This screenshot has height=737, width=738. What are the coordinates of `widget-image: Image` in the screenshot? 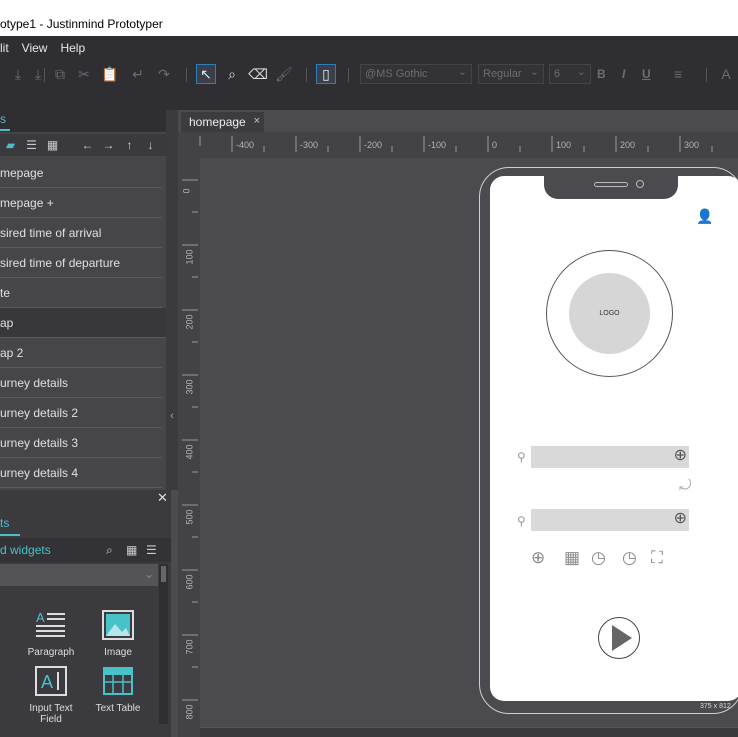 It's located at (118, 634).